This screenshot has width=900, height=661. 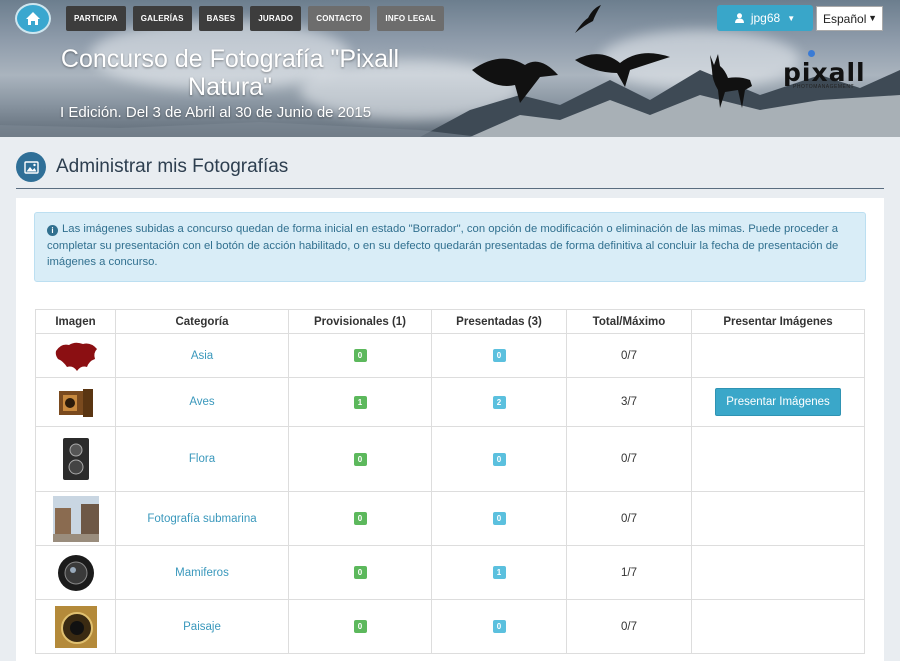 I want to click on col-presentar: Presentar Imágenes, so click(x=778, y=321).